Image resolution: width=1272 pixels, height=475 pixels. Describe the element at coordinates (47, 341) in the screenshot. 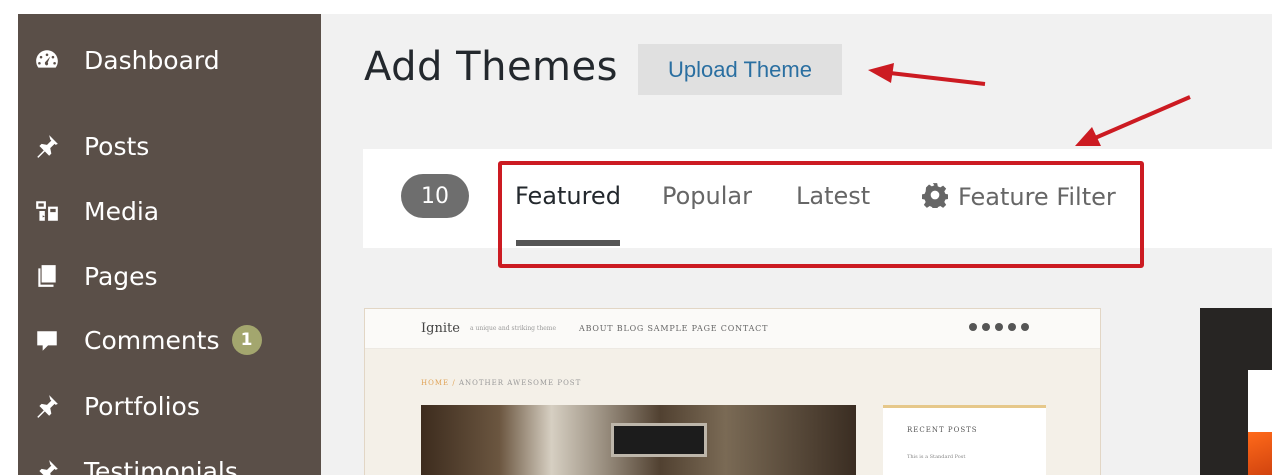

I see `comment-icon` at that location.